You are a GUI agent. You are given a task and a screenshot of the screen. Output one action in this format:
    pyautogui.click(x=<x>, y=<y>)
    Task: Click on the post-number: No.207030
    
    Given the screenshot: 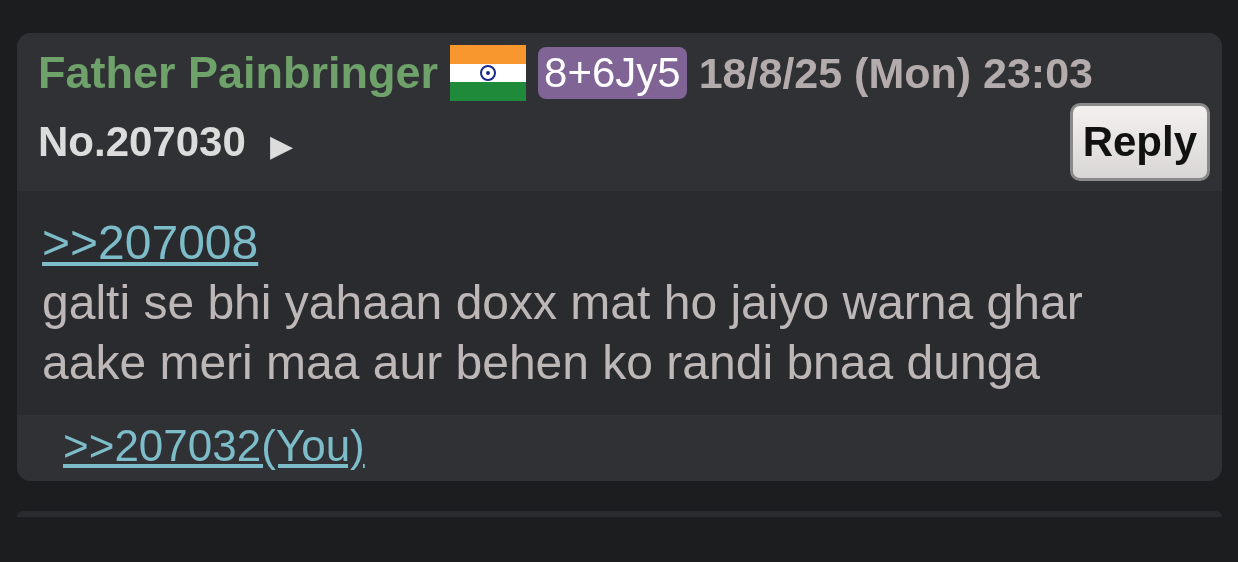 What is the action you would take?
    pyautogui.click(x=142, y=141)
    